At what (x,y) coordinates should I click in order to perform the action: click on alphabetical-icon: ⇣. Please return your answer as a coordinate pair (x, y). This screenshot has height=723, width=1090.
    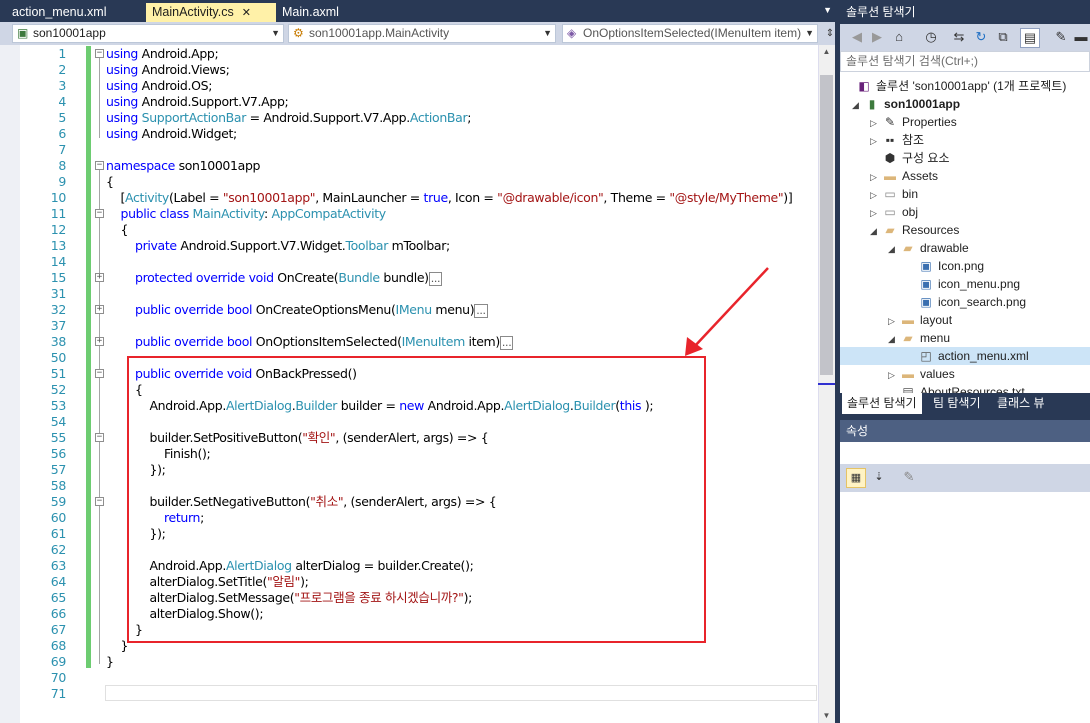
    Looking at the image, I should click on (879, 477).